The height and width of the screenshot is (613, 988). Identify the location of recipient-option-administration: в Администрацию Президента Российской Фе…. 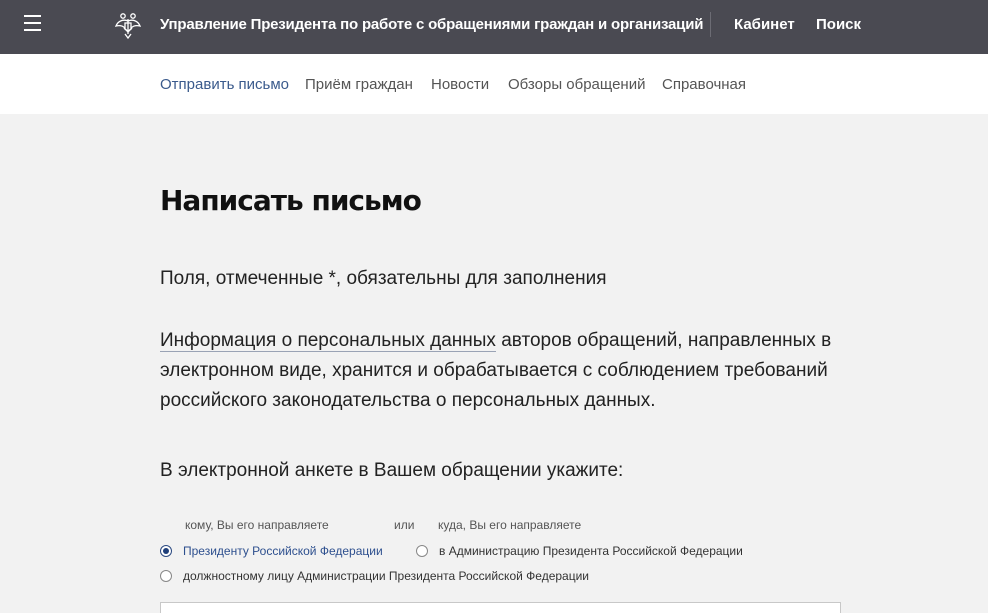
(579, 551).